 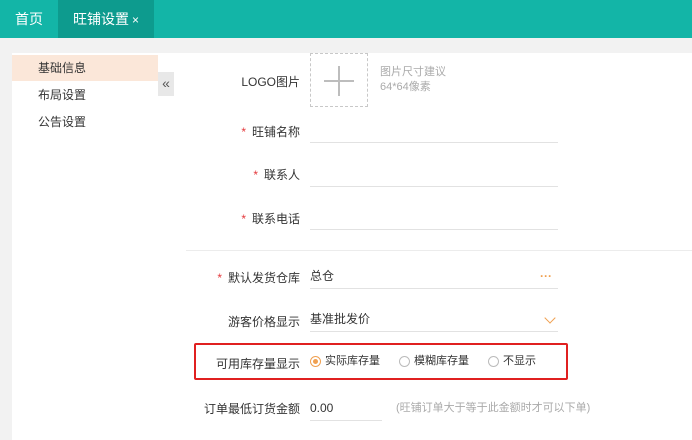 I want to click on radio-actual-stock-label: 实际库存量, so click(x=352, y=361).